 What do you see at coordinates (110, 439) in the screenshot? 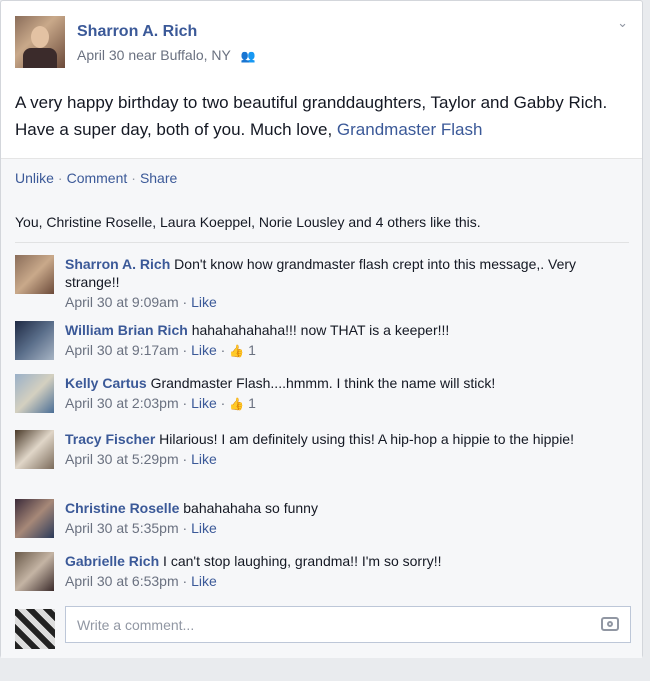
I see `comment-author: Tracy Fischer` at bounding box center [110, 439].